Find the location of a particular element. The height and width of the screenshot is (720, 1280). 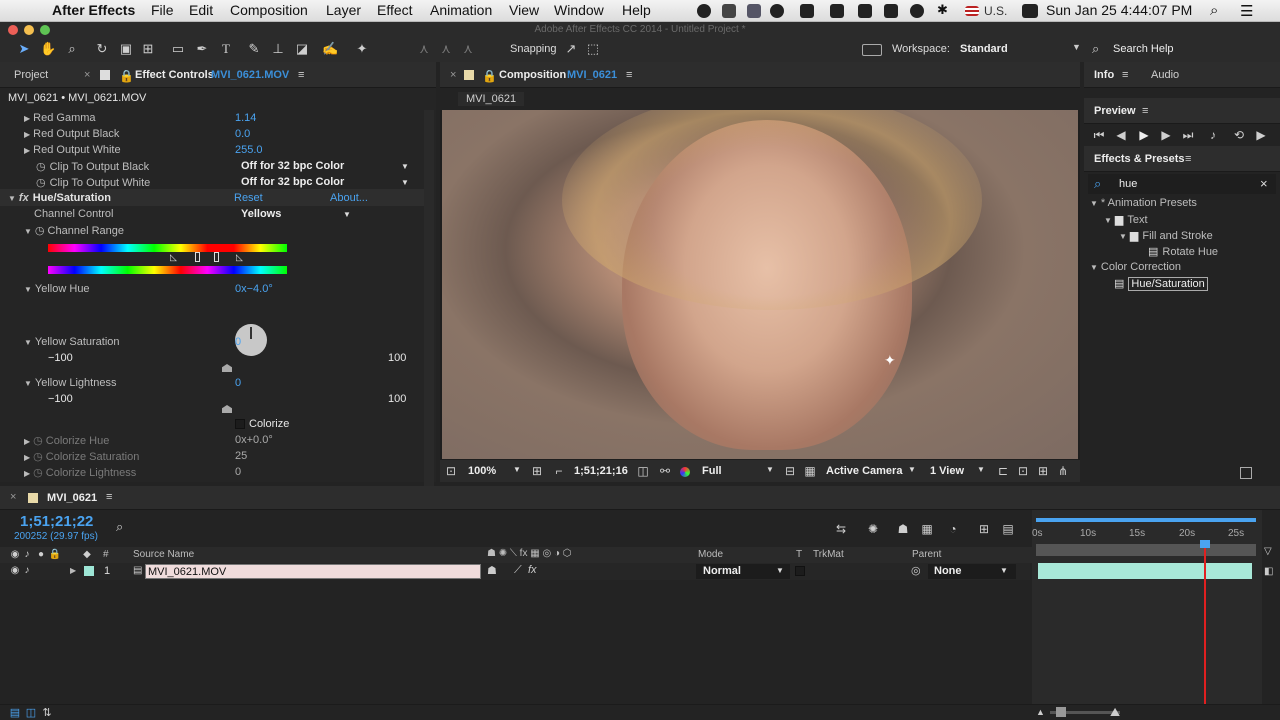

rectangle-tool-icon: ▭ is located at coordinates (178, 49).